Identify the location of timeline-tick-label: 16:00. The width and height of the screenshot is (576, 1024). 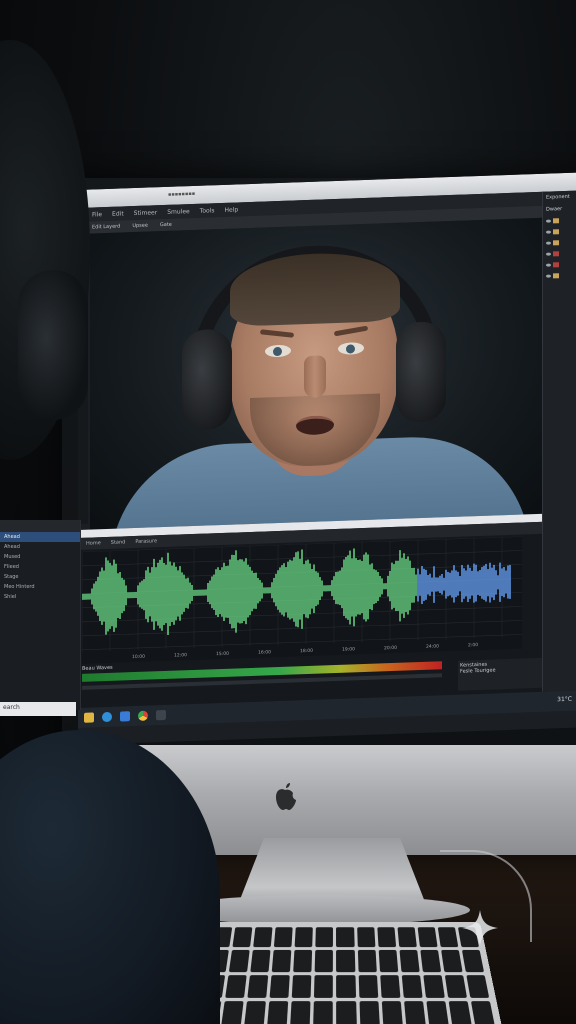
(264, 652).